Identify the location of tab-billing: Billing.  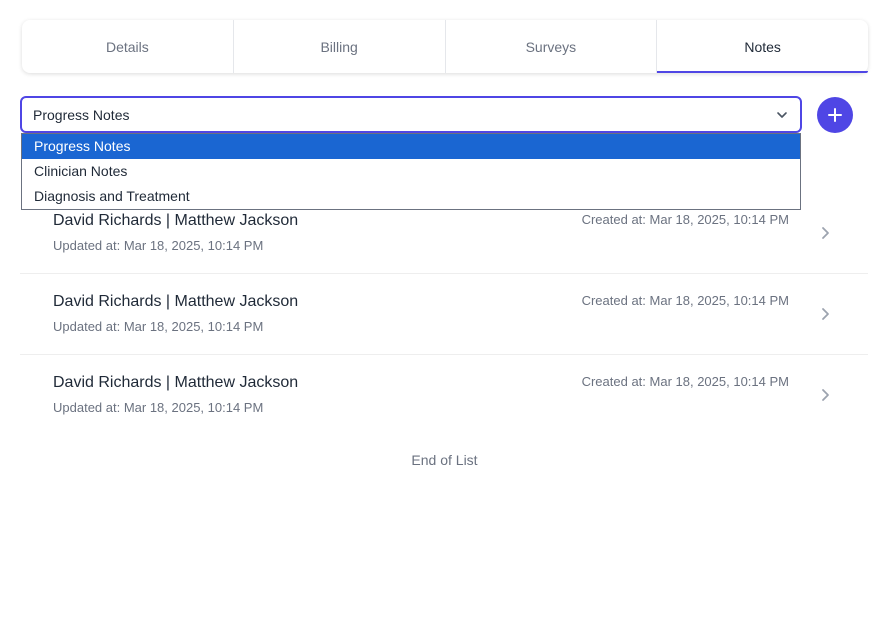
(340, 46).